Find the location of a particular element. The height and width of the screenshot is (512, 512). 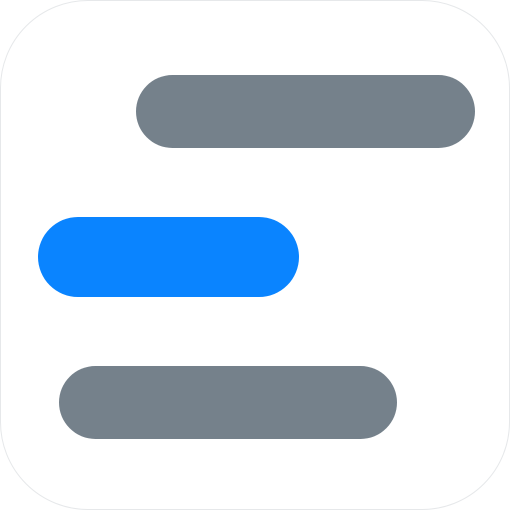

accent-bar-middle is located at coordinates (168, 257).